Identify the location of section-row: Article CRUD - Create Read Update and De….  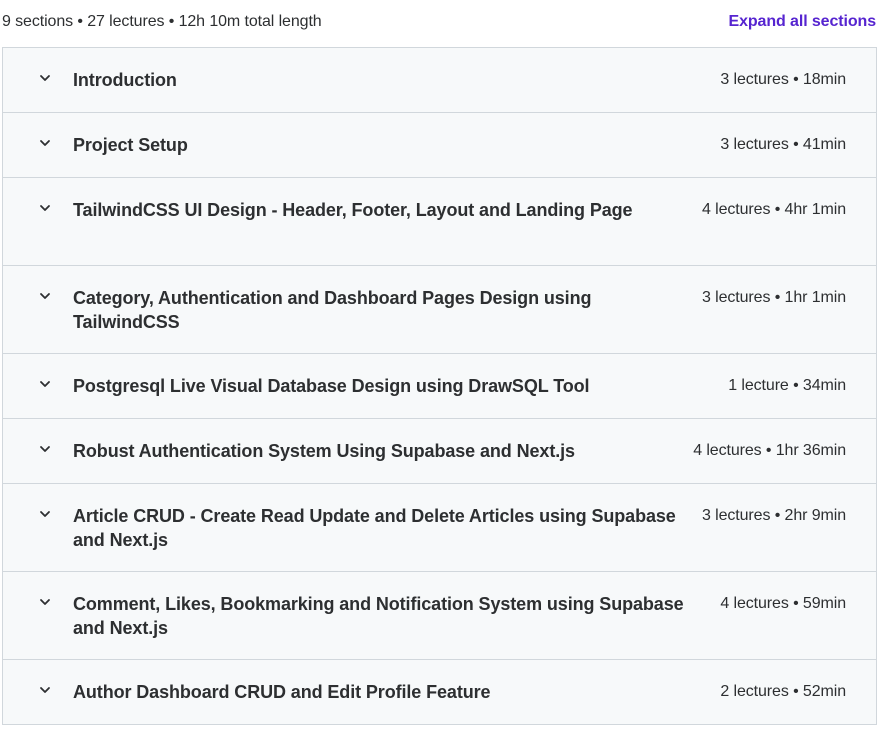
(439, 528).